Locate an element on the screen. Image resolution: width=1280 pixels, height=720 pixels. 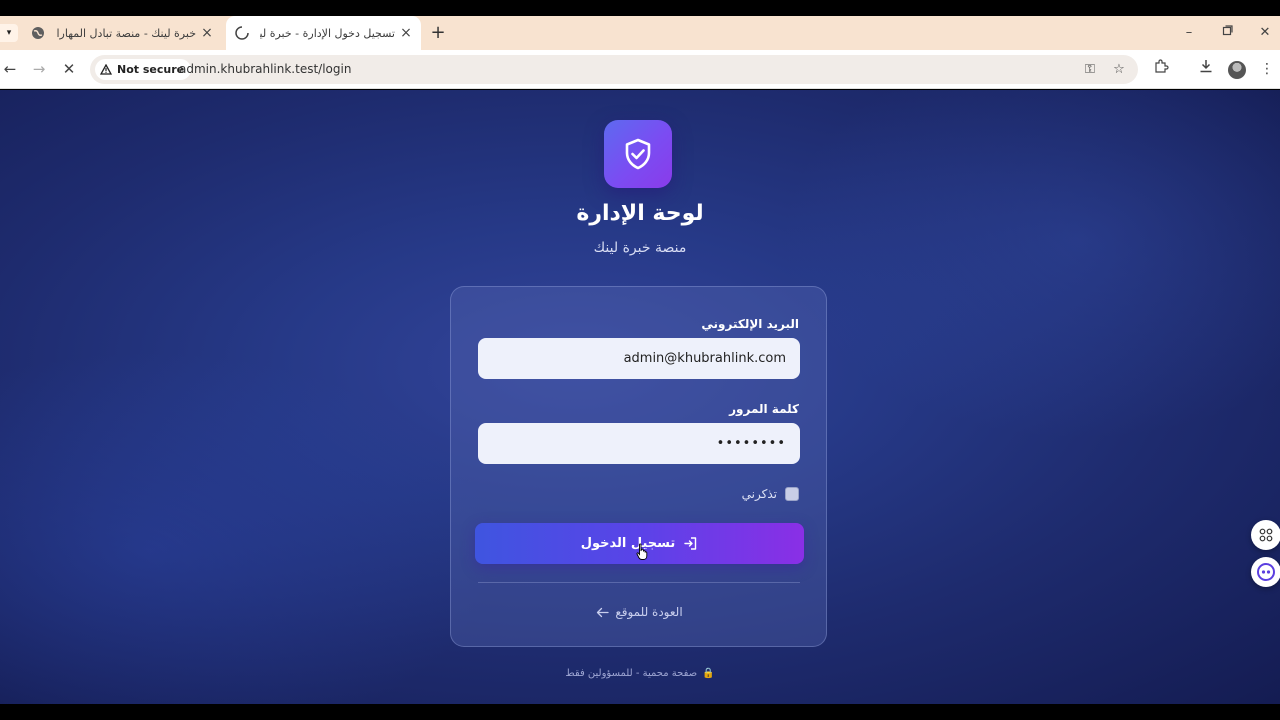
bot-face-icon is located at coordinates (1266, 572).